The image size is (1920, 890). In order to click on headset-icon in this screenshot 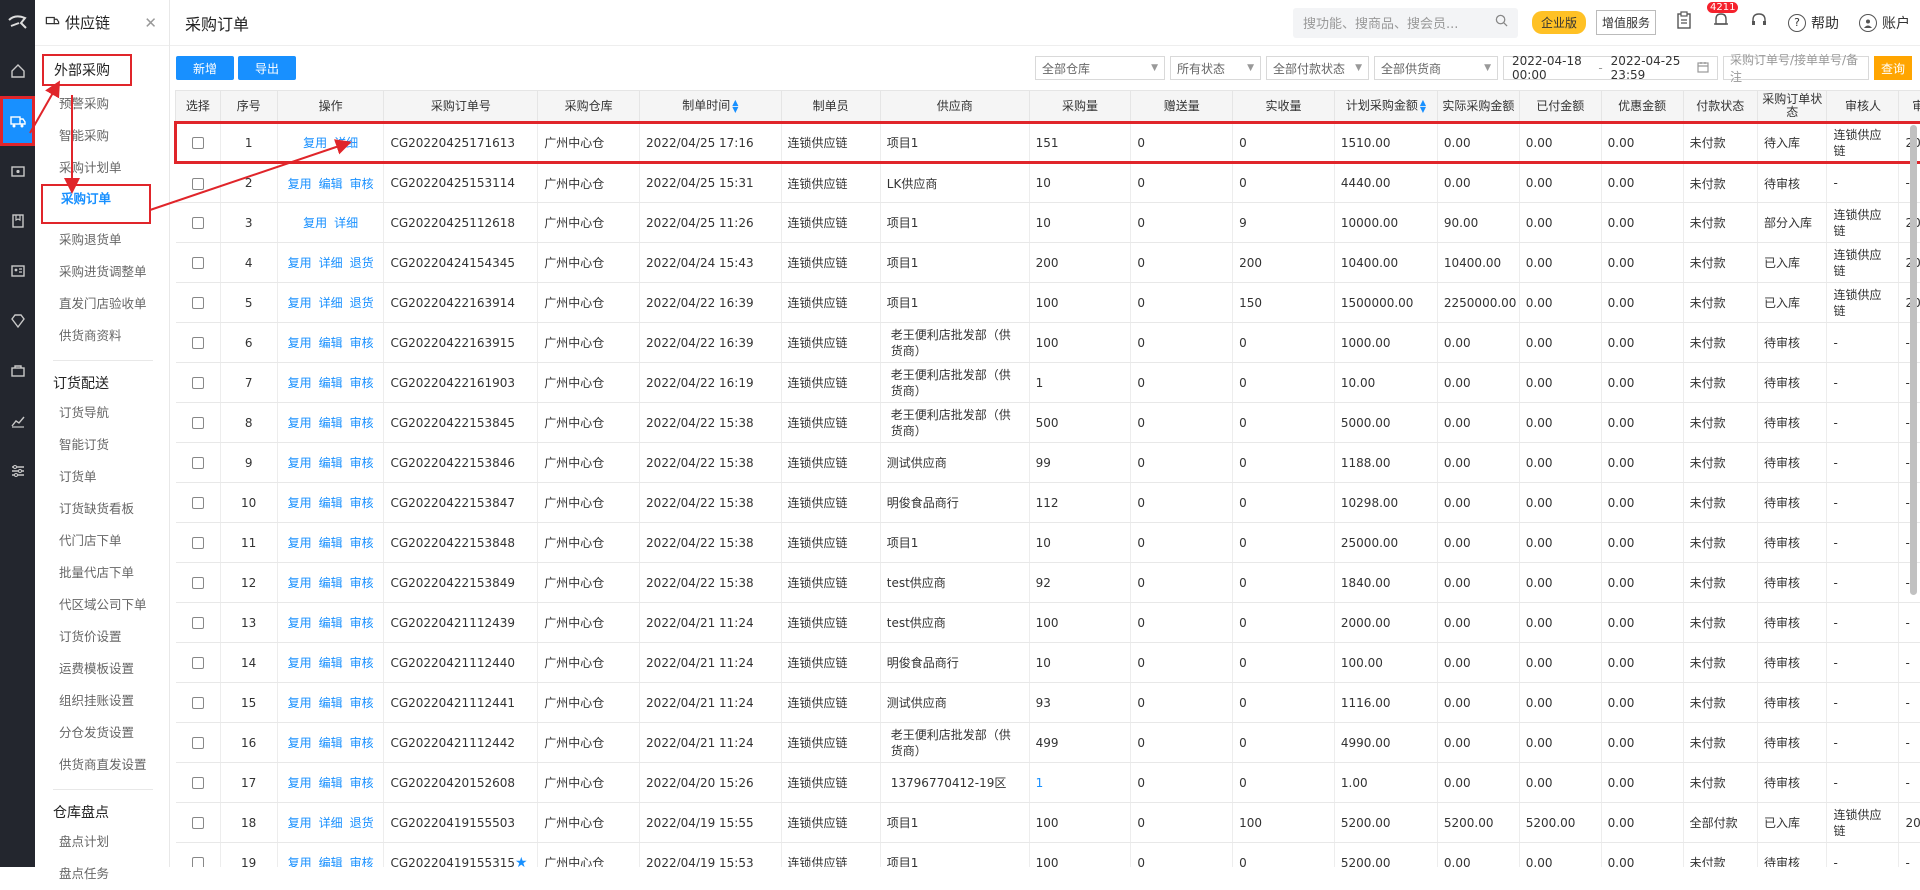, I will do `click(1759, 22)`.